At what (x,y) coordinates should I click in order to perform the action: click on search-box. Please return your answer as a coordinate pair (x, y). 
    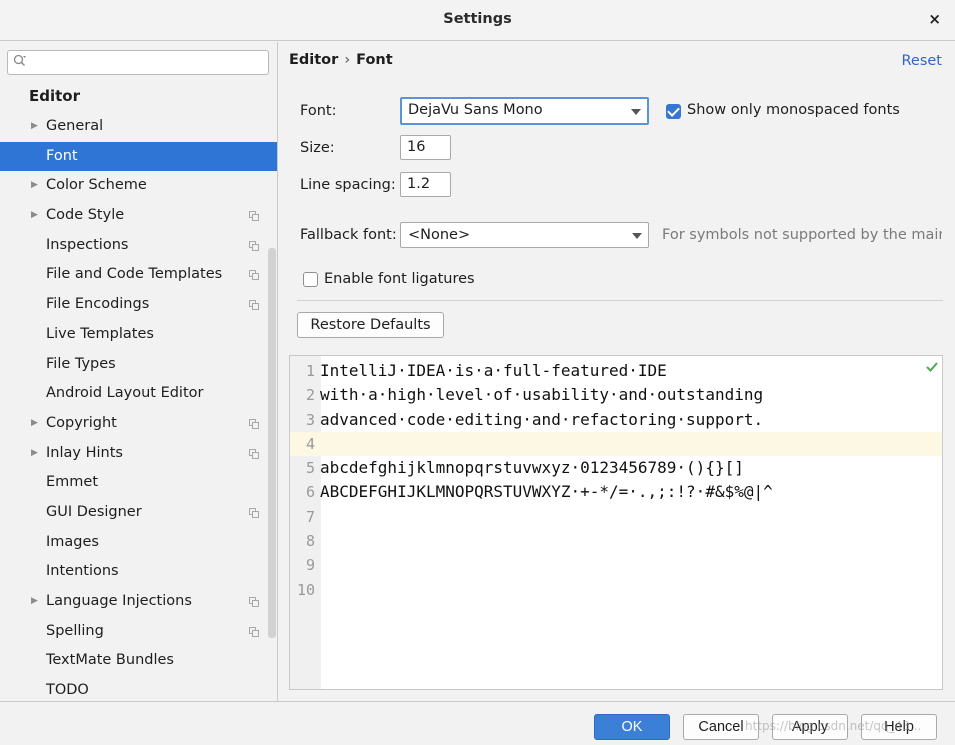
    Looking at the image, I should click on (138, 62).